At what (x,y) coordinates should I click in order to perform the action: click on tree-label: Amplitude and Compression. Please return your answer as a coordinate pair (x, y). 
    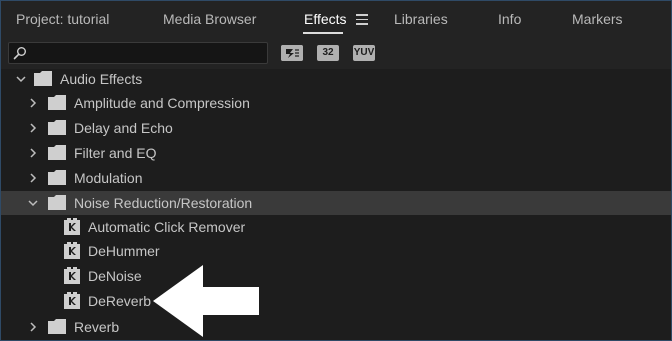
    Looking at the image, I should click on (162, 103).